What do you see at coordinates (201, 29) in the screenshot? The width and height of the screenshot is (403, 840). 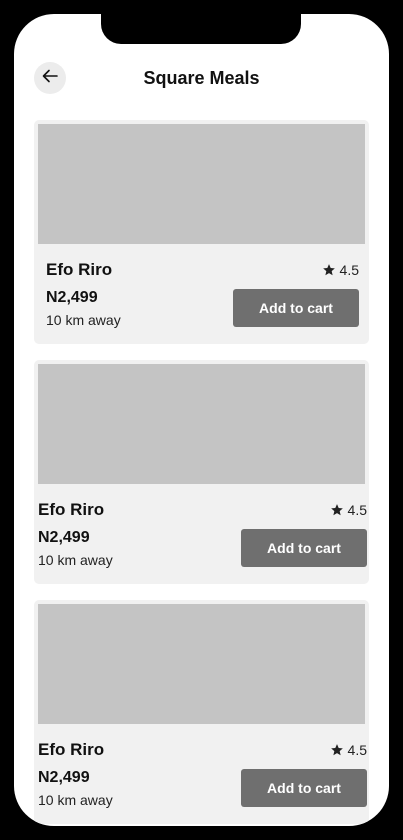 I see `notch` at bounding box center [201, 29].